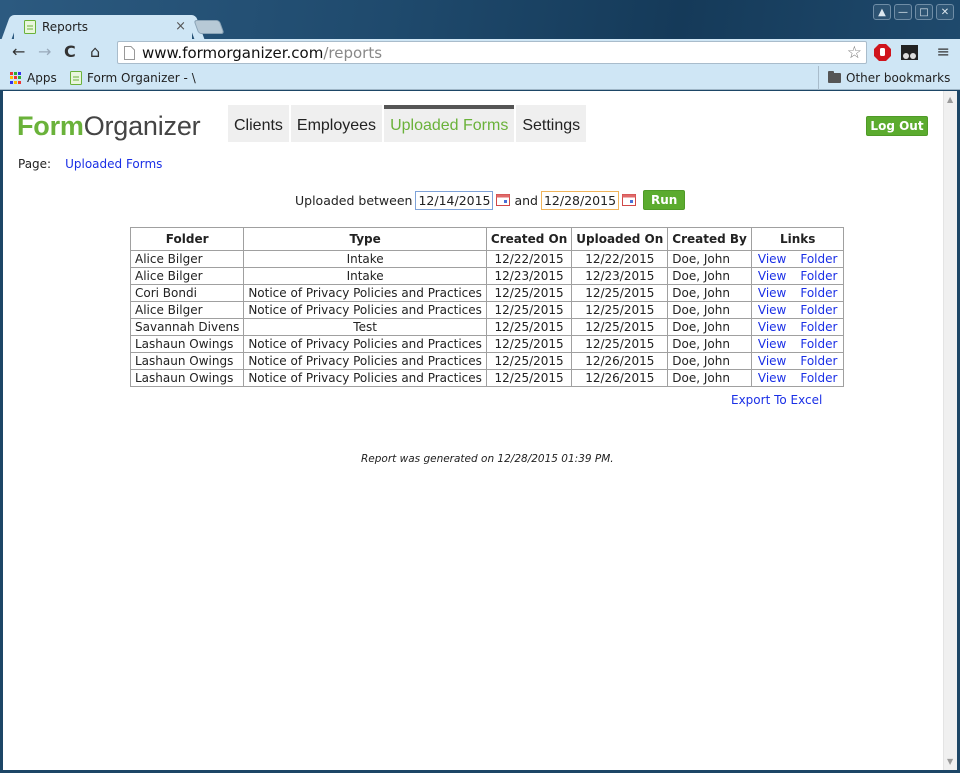 The height and width of the screenshot is (773, 960). What do you see at coordinates (180, 26) in the screenshot?
I see `tab-close-icon: ×` at bounding box center [180, 26].